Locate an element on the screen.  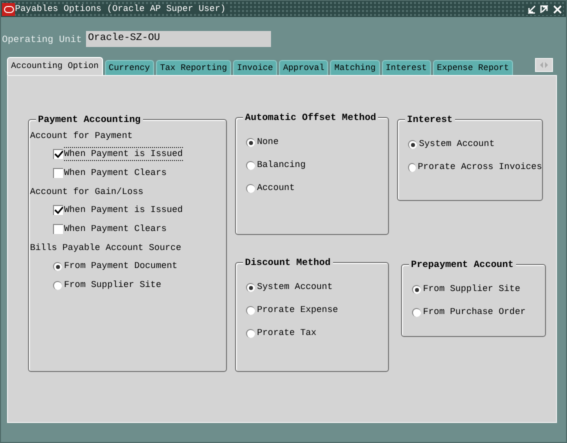
arrows-icon is located at coordinates (544, 65).